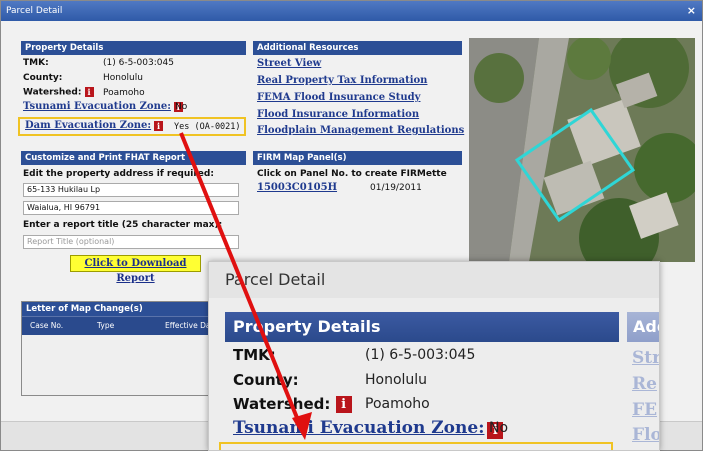 The image size is (703, 451). What do you see at coordinates (360, 130) in the screenshot?
I see `floodplain-regulations-link: Floodplain Management Regulations` at bounding box center [360, 130].